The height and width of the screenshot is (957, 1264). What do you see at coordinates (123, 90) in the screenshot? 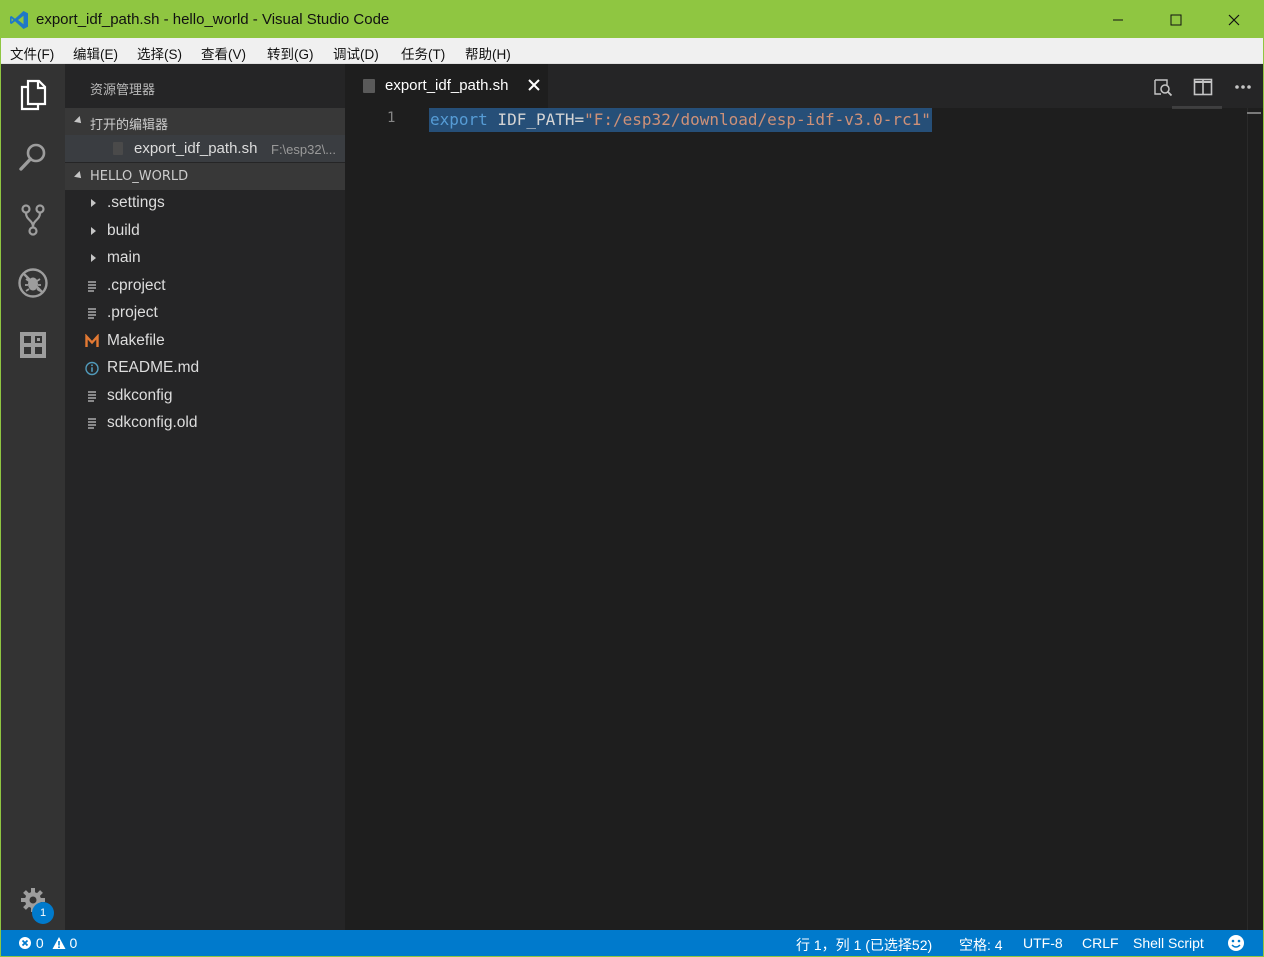
I see `sidebar-title: 资源管理器` at bounding box center [123, 90].